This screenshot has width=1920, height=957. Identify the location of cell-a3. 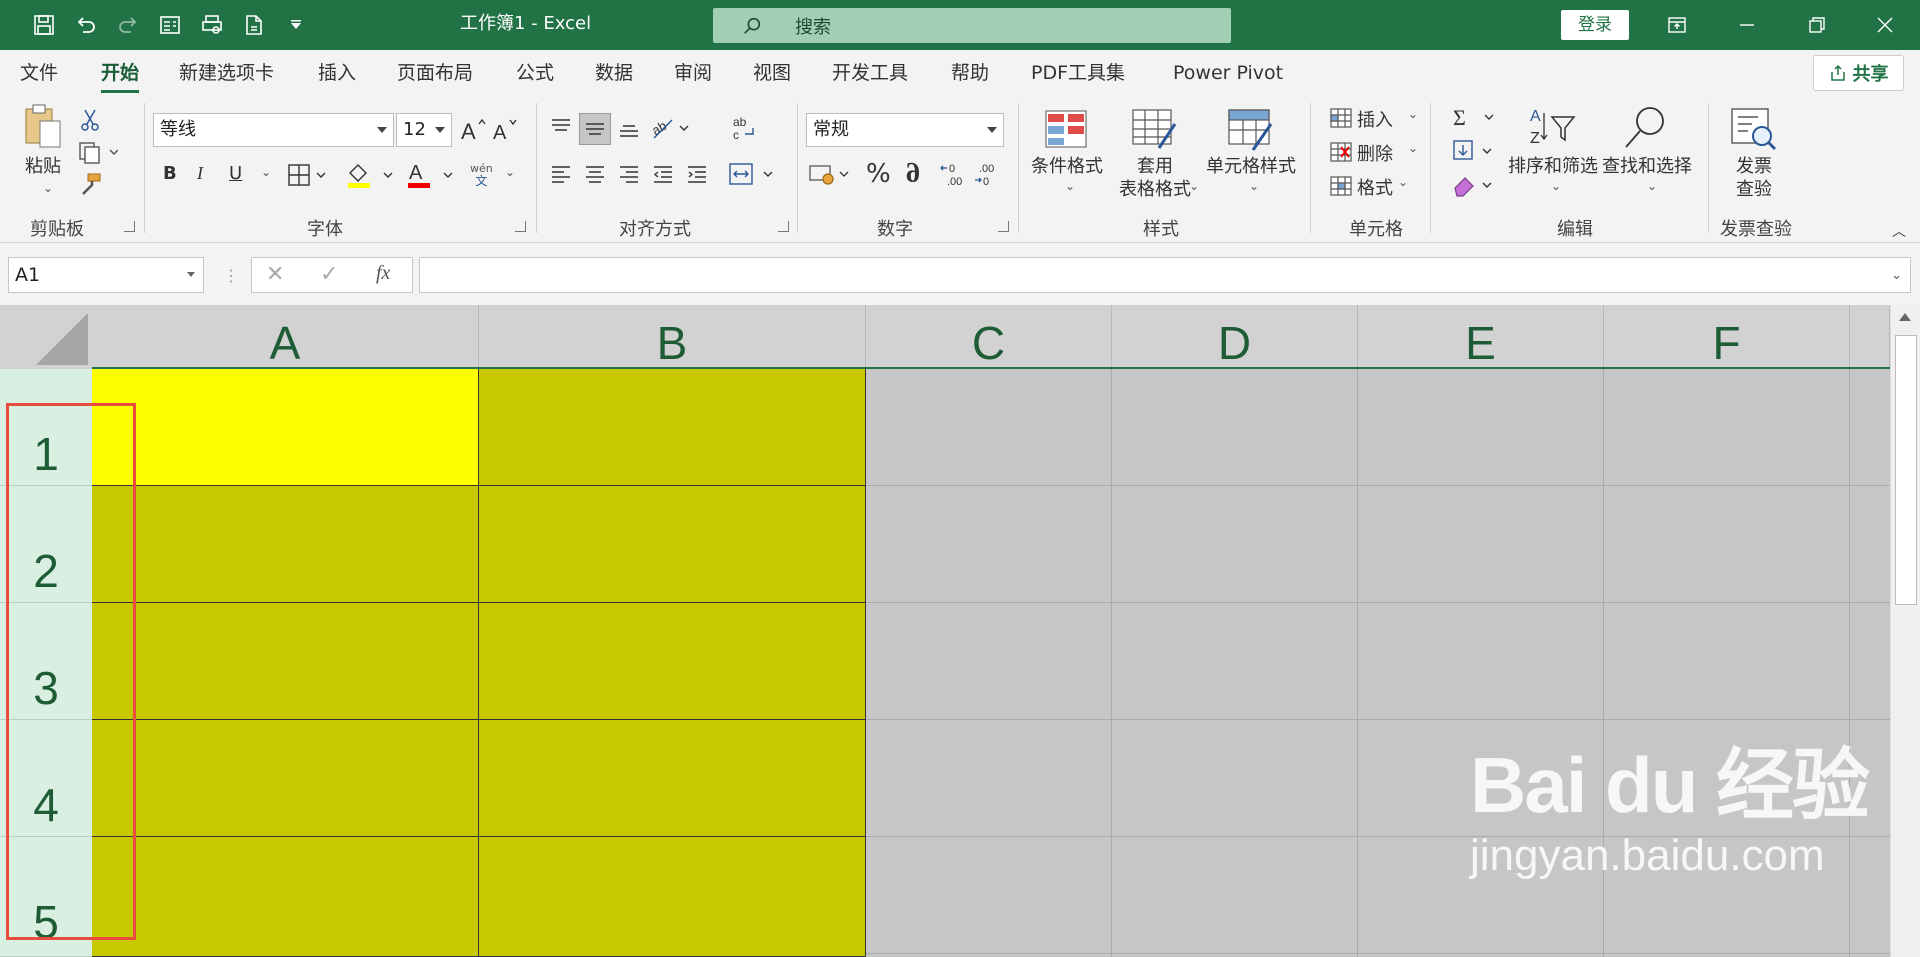
(285, 661).